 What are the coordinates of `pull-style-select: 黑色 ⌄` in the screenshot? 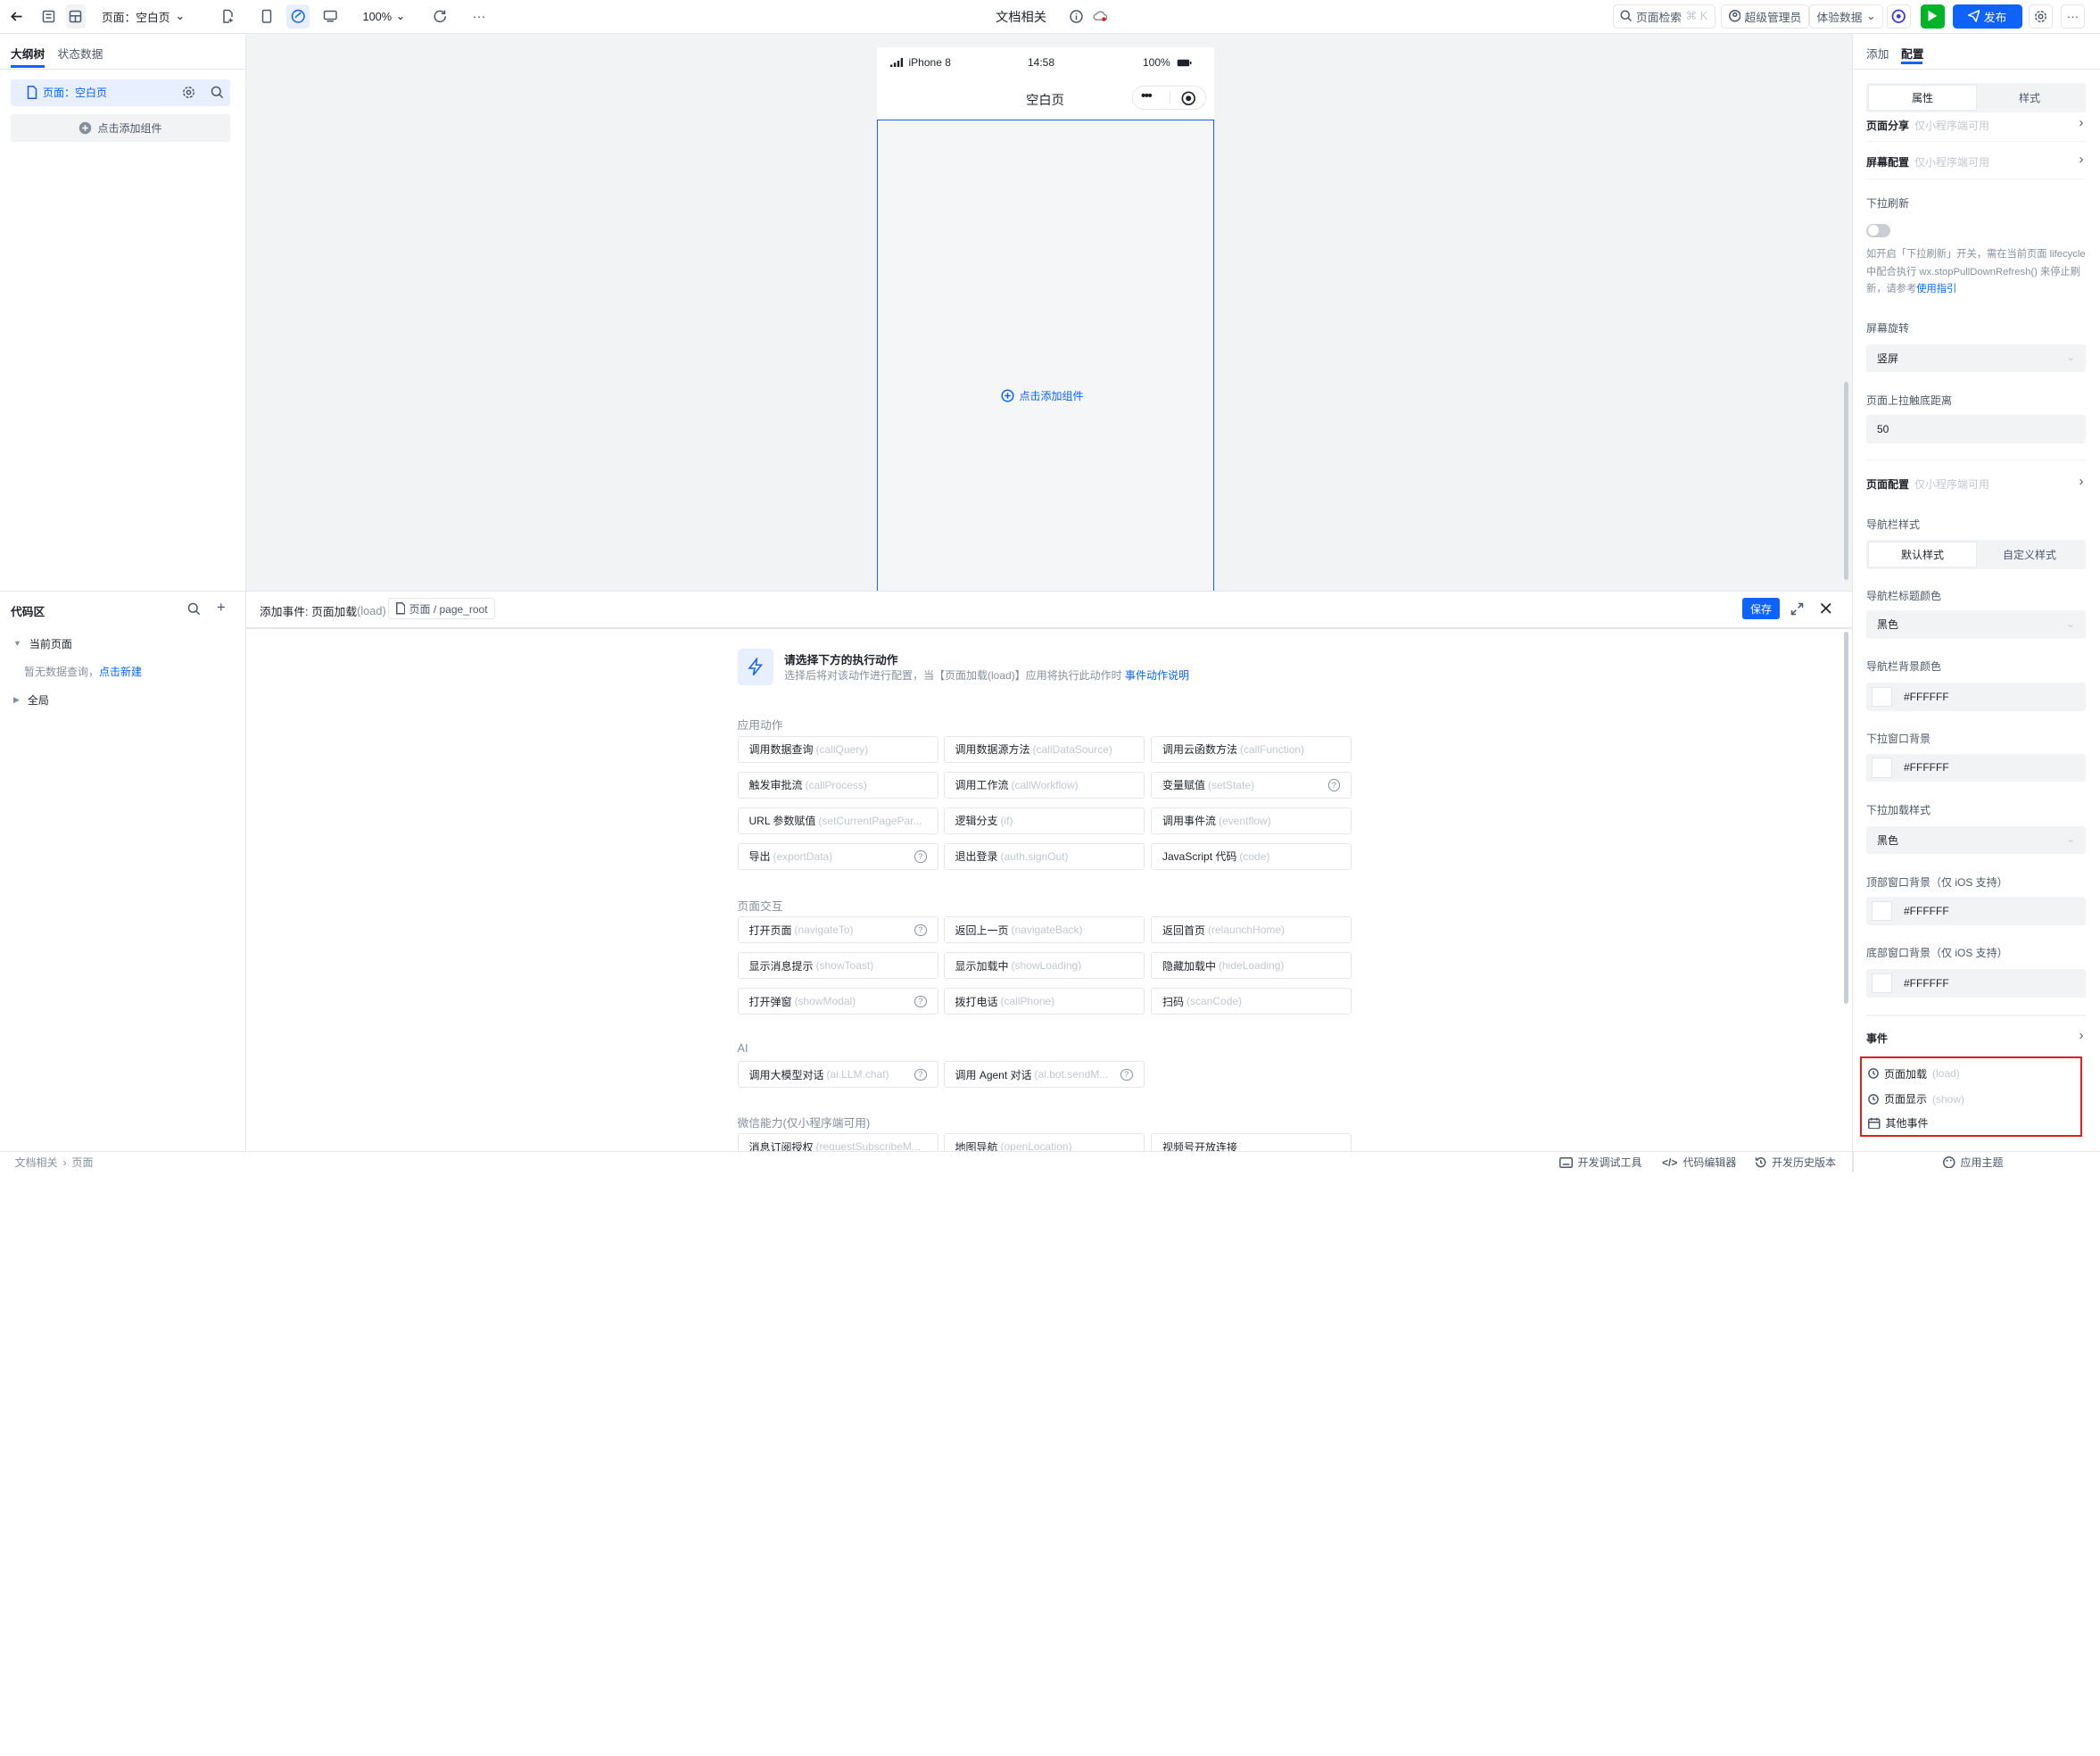 It's located at (1976, 839).